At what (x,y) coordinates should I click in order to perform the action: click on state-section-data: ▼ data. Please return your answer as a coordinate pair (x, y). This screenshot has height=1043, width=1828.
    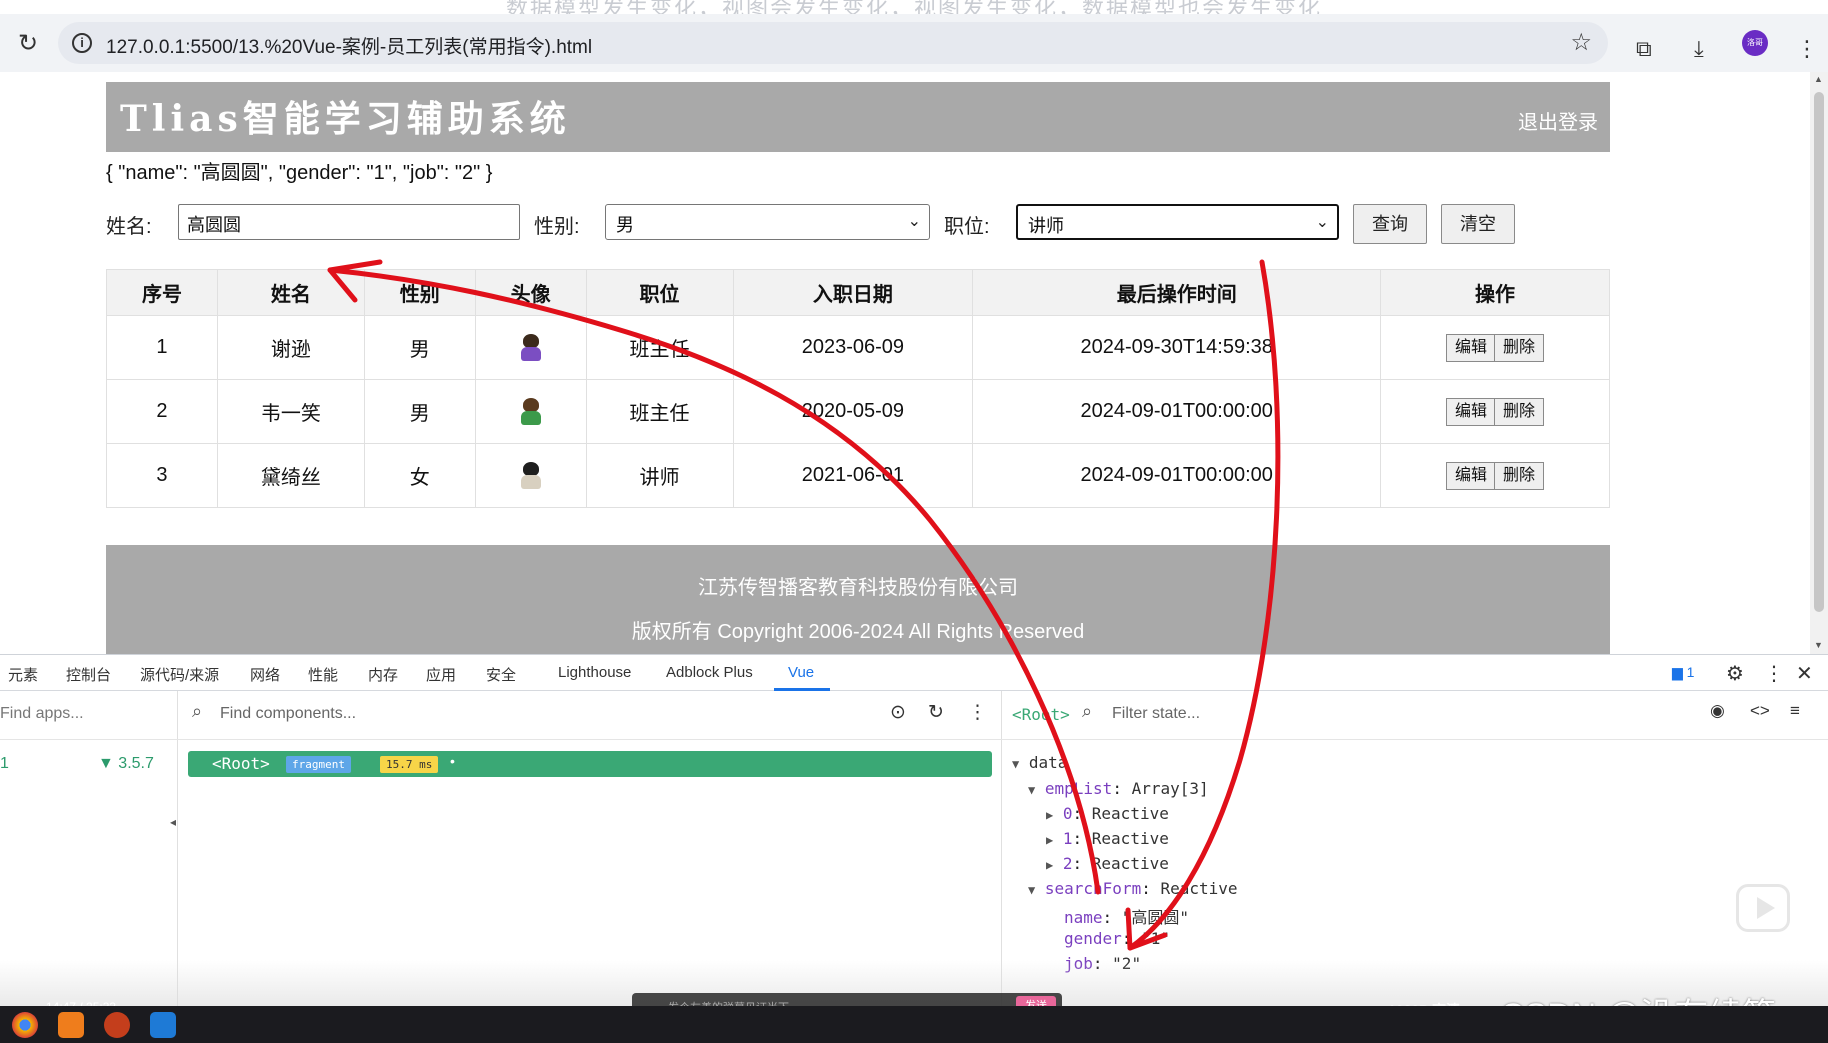
    Looking at the image, I should click on (1039, 762).